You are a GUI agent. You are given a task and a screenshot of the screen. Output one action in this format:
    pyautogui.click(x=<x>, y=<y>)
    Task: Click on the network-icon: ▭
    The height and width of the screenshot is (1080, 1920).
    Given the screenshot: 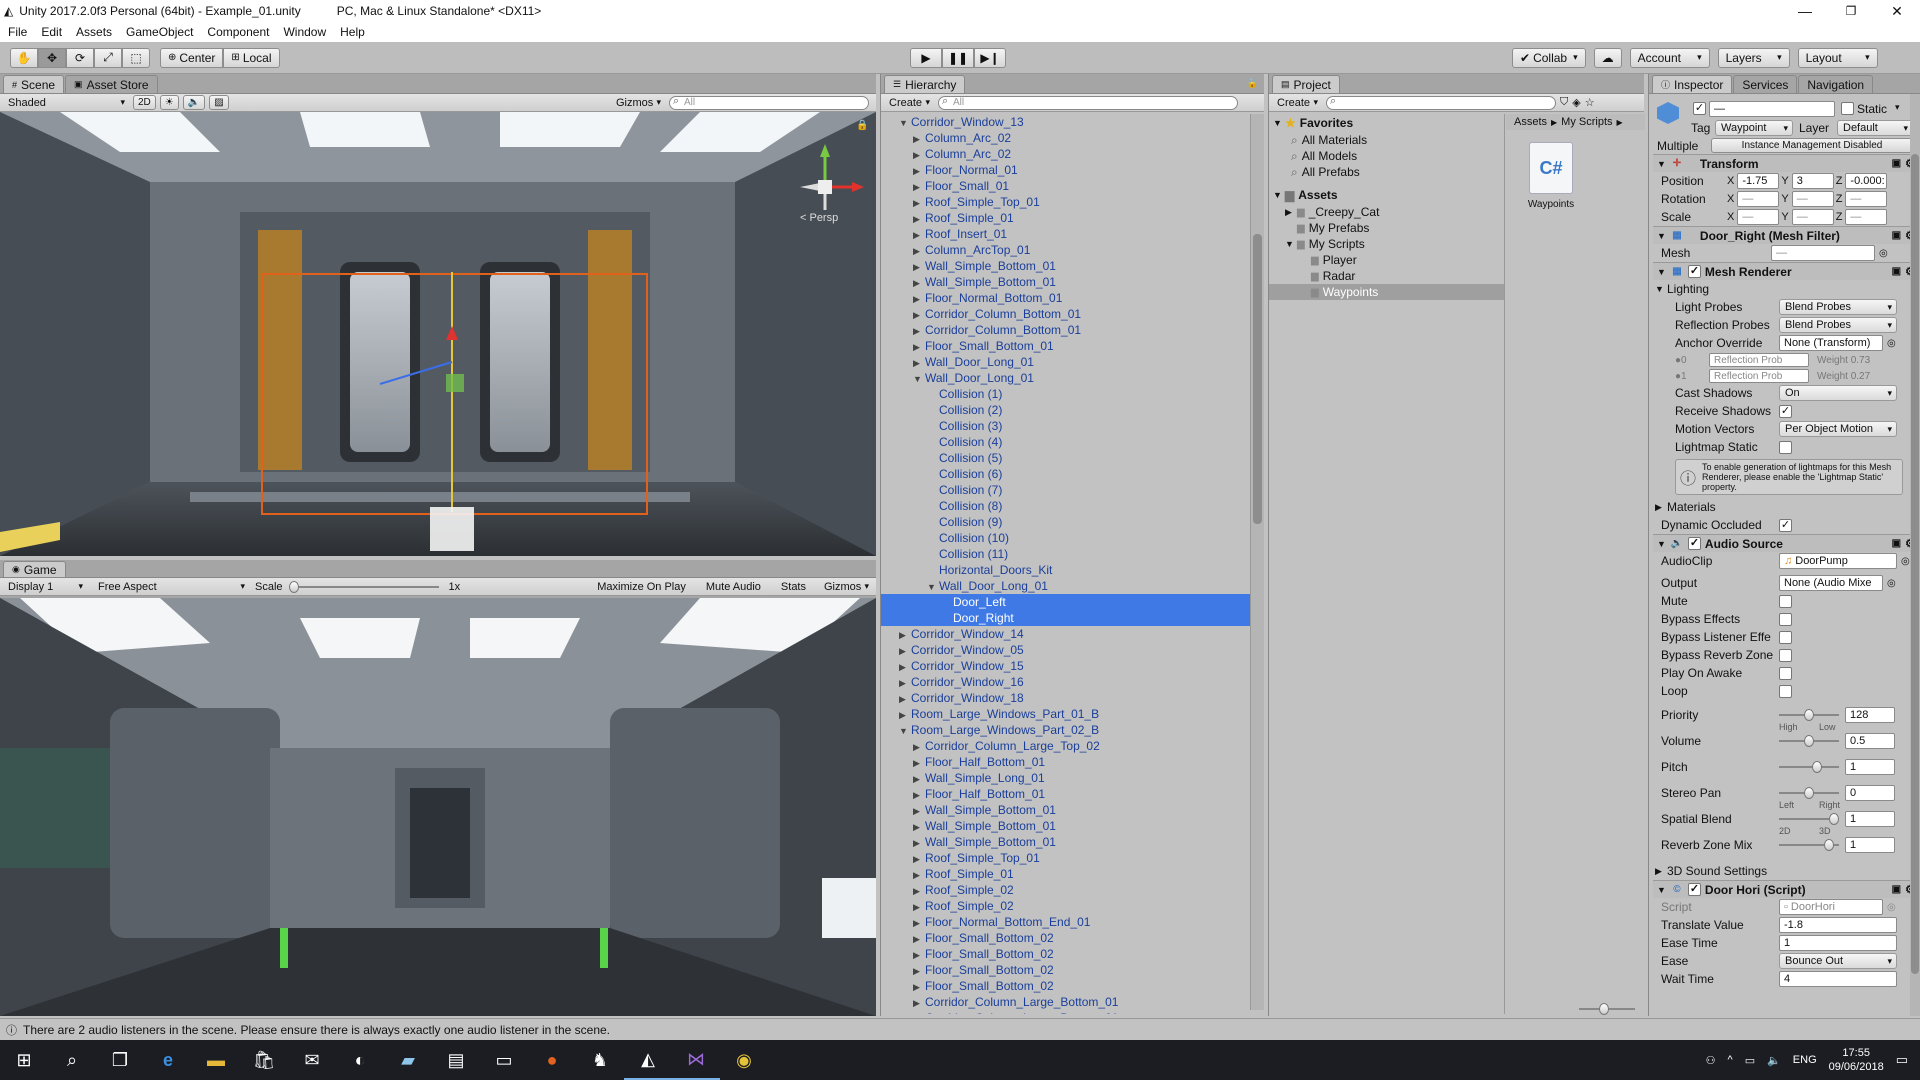 What is the action you would take?
    pyautogui.click(x=1750, y=1060)
    